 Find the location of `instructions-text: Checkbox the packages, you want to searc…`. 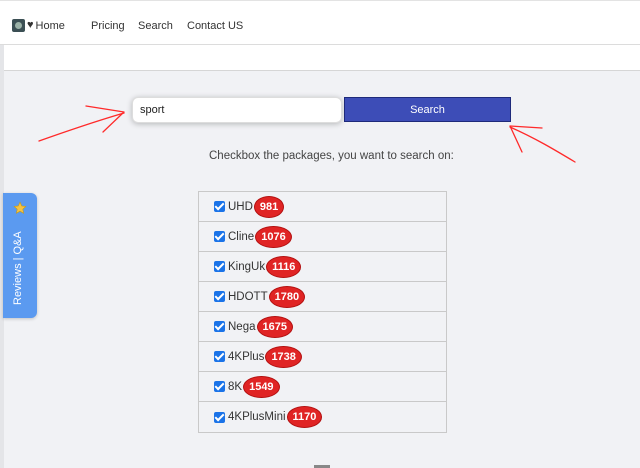

instructions-text: Checkbox the packages, you want to searc… is located at coordinates (331, 156).